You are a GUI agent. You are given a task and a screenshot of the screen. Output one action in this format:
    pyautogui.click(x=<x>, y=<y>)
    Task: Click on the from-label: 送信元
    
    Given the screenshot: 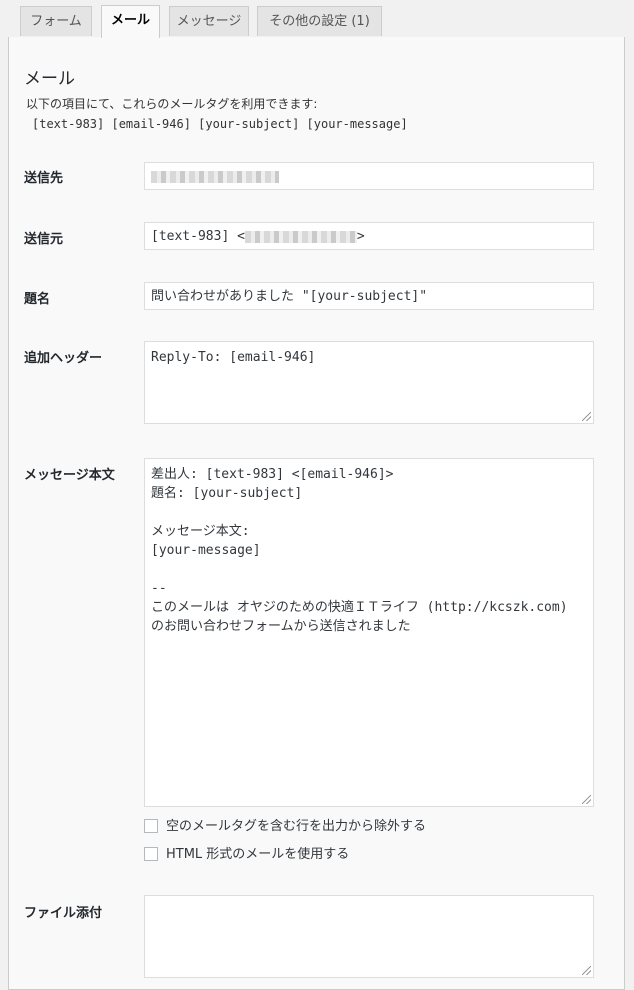 What is the action you would take?
    pyautogui.click(x=44, y=239)
    